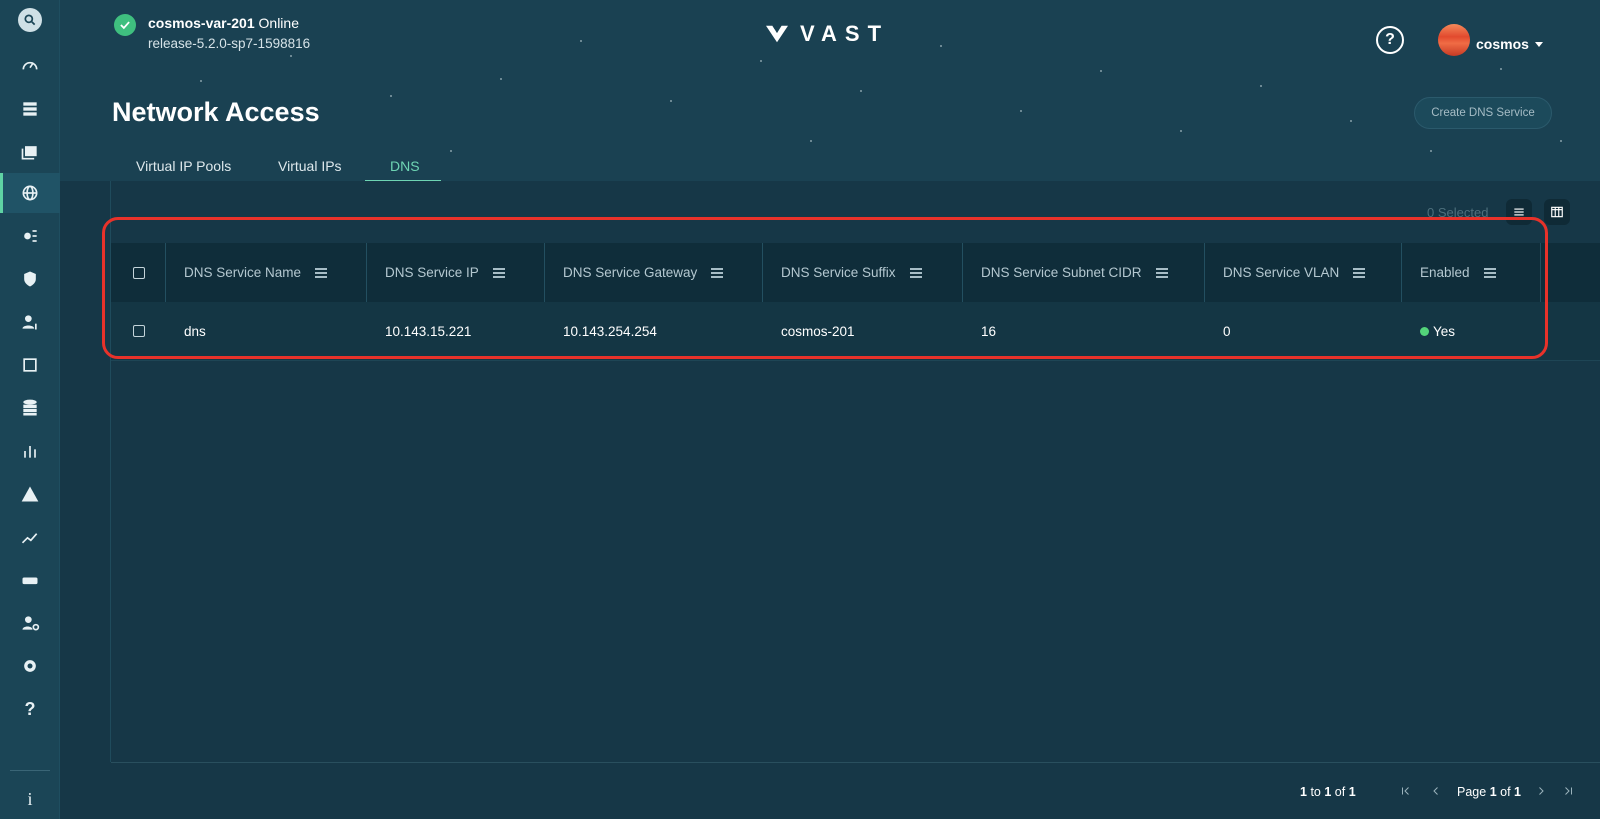 This screenshot has width=1600, height=819. I want to click on drive-icon, so click(30, 581).